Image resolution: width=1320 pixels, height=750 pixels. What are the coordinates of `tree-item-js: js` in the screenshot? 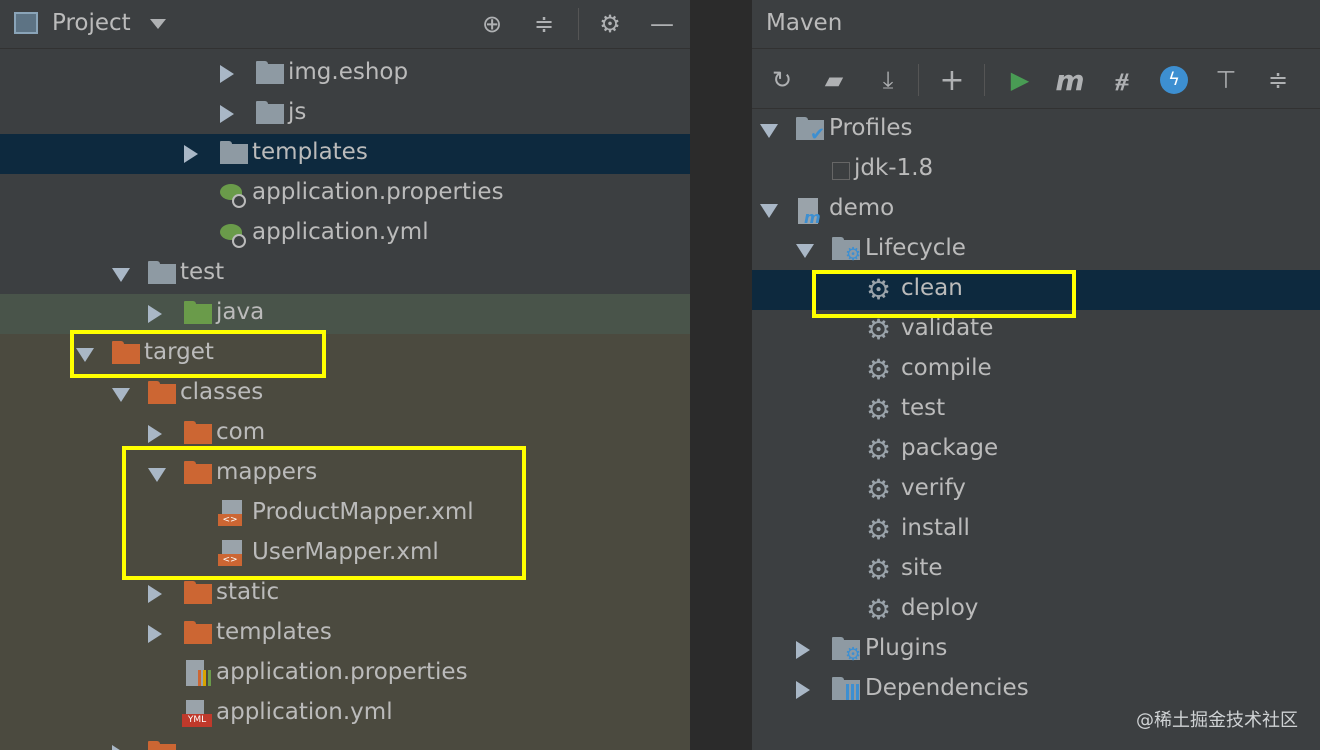 It's located at (345, 114).